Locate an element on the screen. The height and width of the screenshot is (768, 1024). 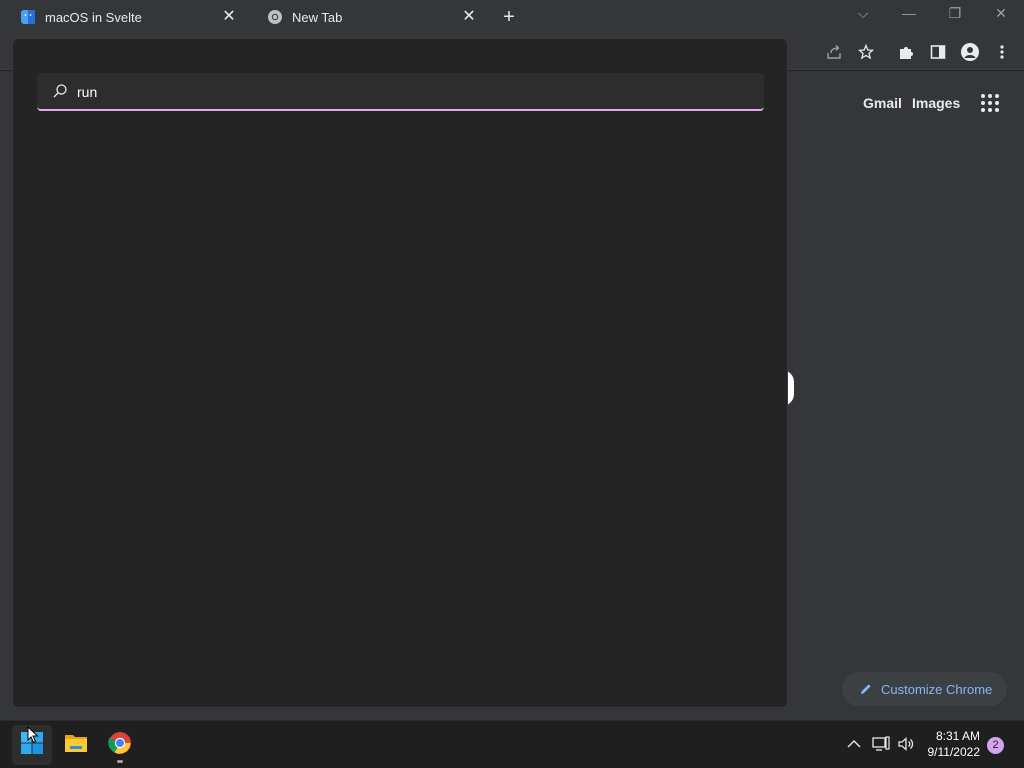
restore-icon: ❐ is located at coordinates (955, 15).